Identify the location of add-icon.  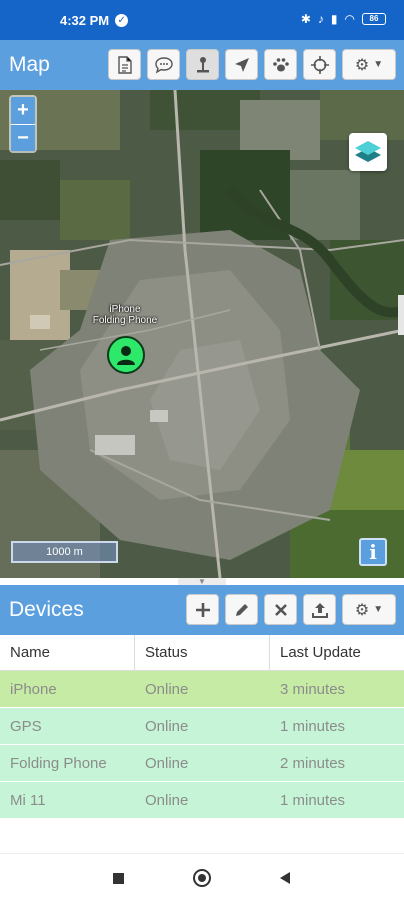
(202, 609).